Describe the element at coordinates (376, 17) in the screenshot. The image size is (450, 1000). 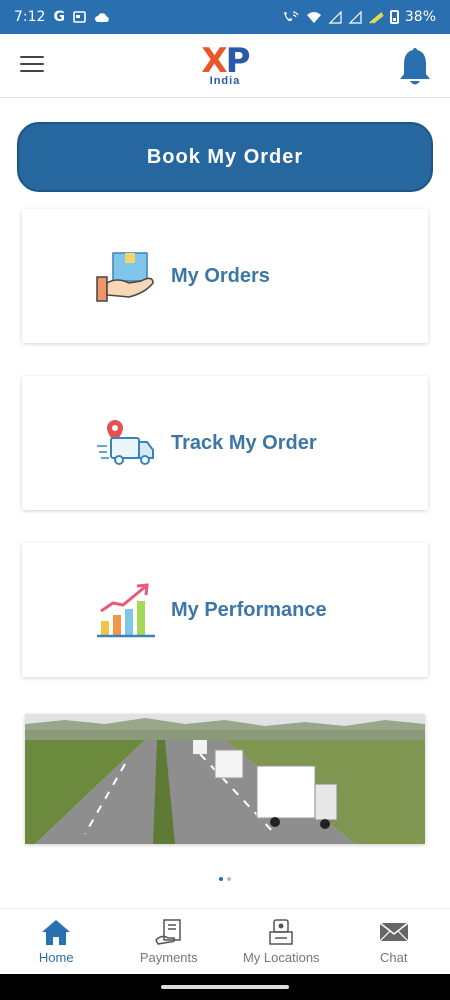
I see `data-saver-icon` at that location.